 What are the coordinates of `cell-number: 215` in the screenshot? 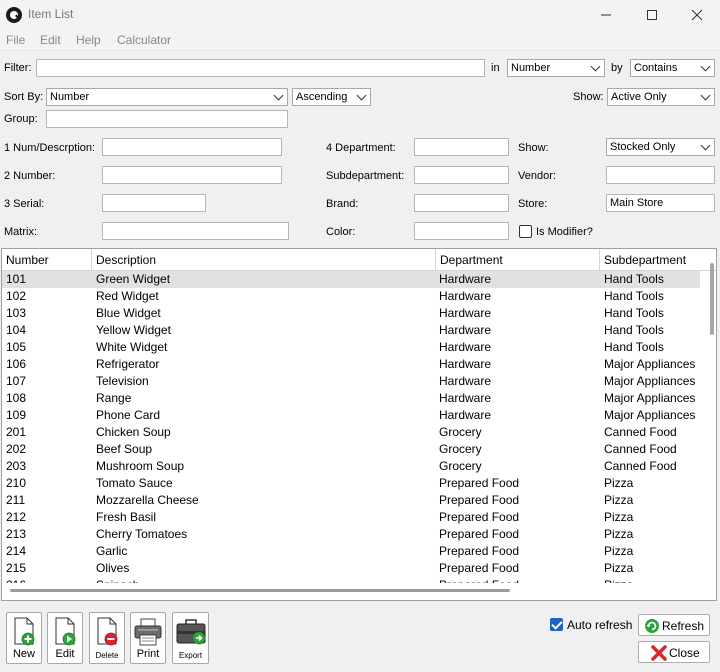 It's located at (16, 568).